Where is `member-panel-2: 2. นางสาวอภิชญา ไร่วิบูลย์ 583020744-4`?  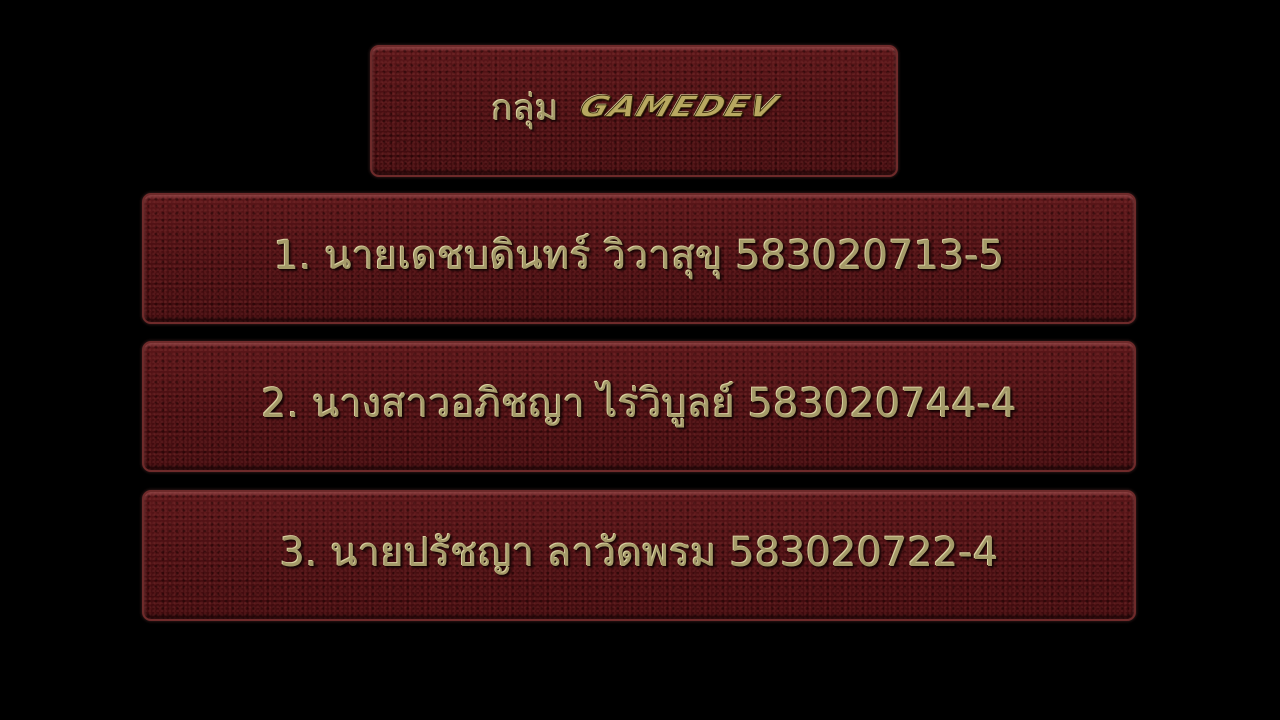 member-panel-2: 2. นางสาวอภิชญา ไร่วิบูลย์ 583020744-4 is located at coordinates (639, 406).